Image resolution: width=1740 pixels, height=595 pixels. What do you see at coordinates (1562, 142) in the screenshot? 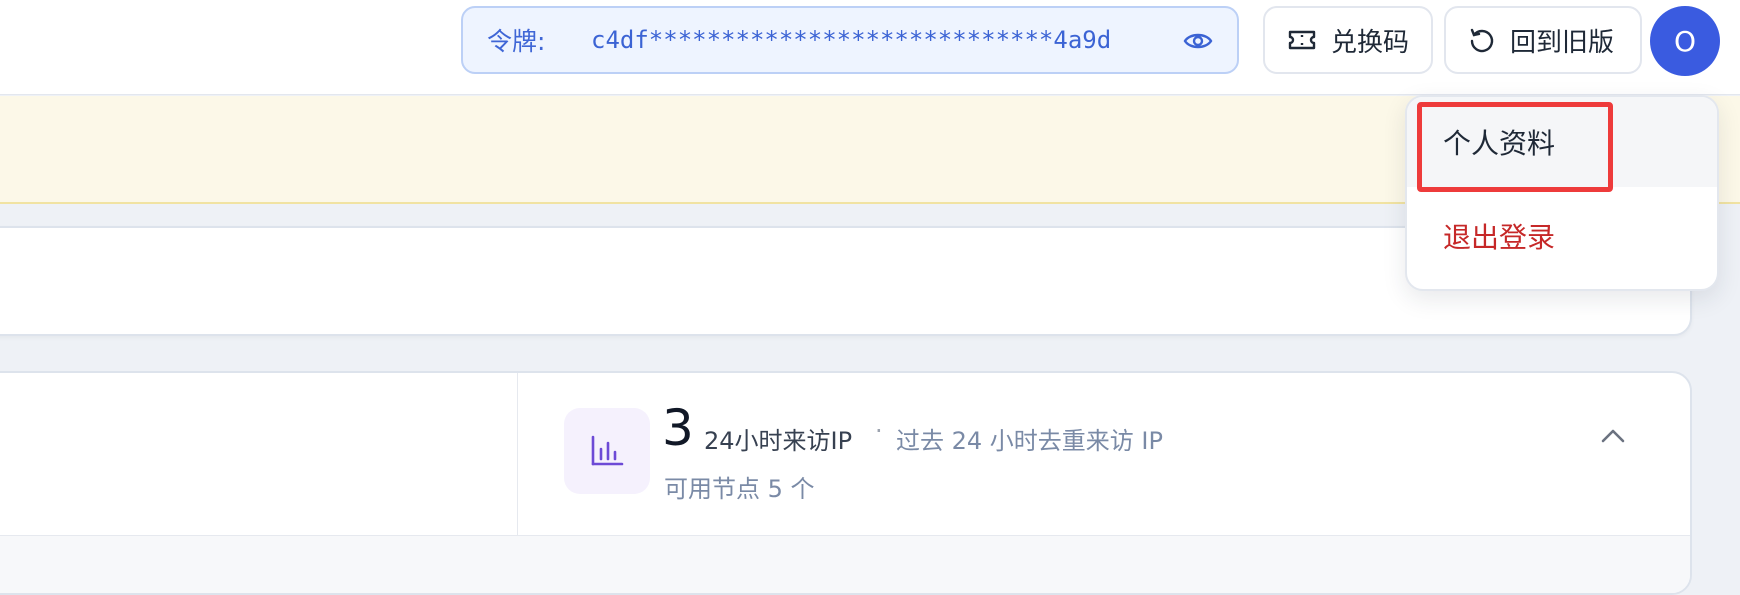
I see `menu-item-profile: 个人资料` at bounding box center [1562, 142].